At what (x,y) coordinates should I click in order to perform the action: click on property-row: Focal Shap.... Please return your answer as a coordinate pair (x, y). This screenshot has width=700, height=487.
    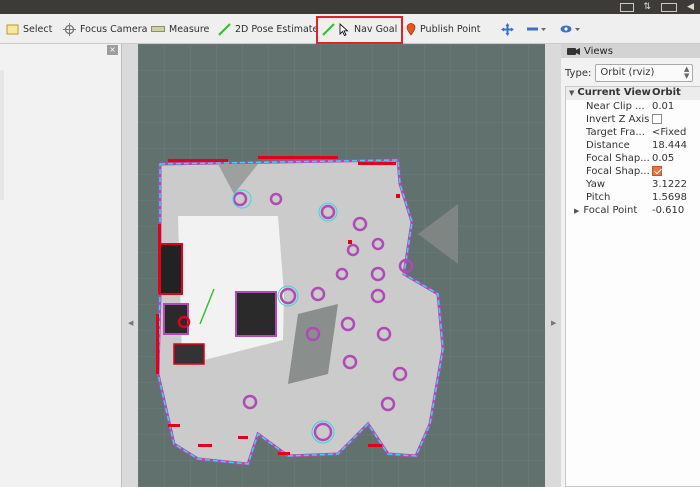
    Looking at the image, I should click on (633, 171).